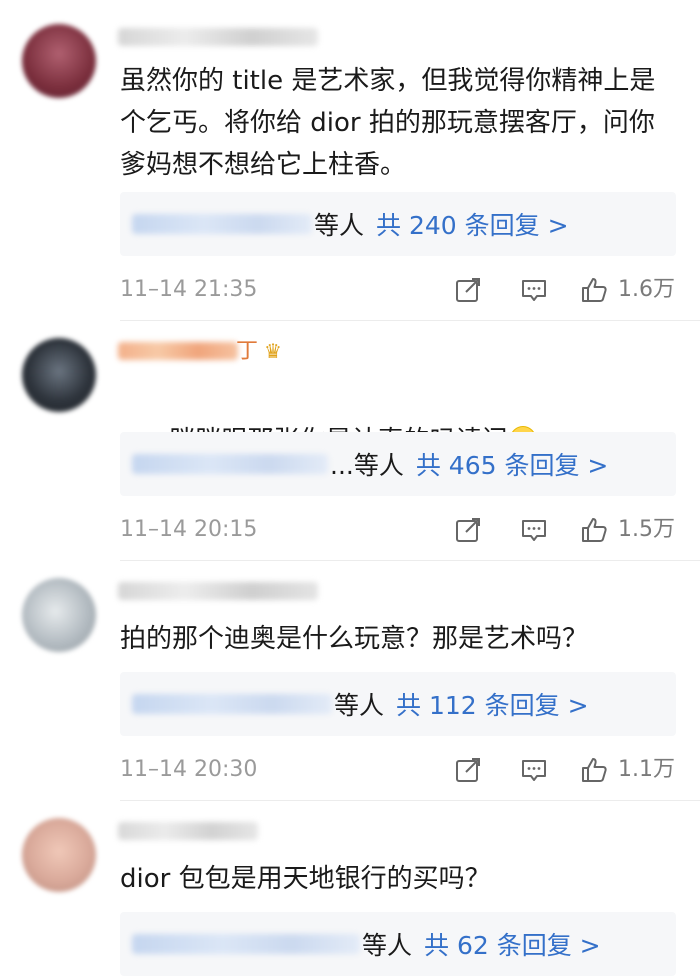 The height and width of the screenshot is (979, 700). Describe the element at coordinates (354, 639) in the screenshot. I see `comment-text: 拍的那个迪奥是什么玩意？那是艺术吗？` at that location.